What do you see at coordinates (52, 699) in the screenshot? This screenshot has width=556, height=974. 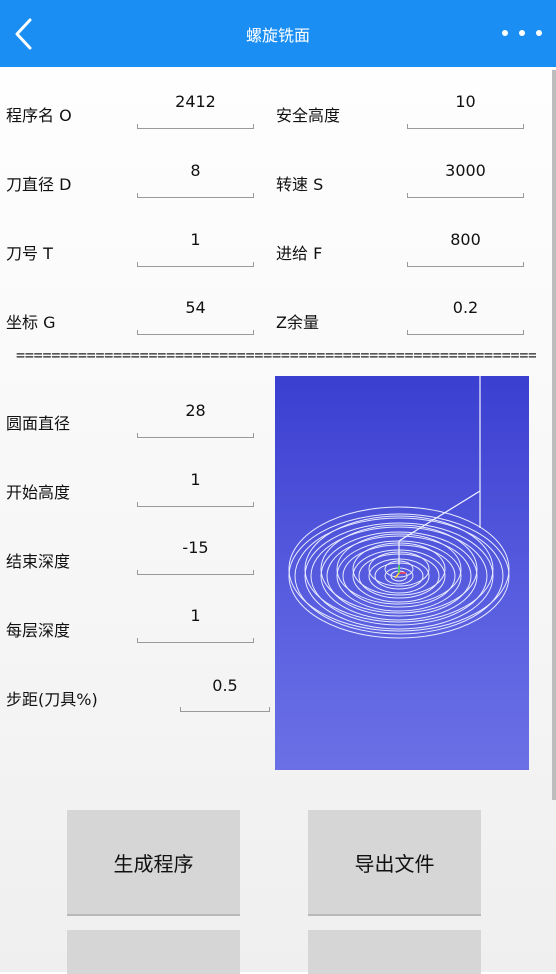 I see `stepover-label: 步距(刀具%)` at bounding box center [52, 699].